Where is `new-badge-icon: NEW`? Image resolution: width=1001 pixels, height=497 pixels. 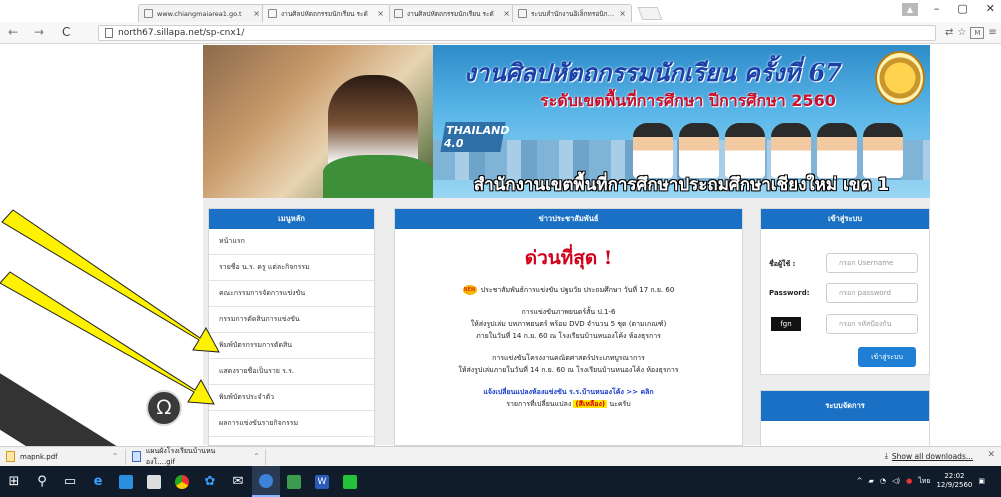
new-badge-icon: NEW is located at coordinates (469, 290).